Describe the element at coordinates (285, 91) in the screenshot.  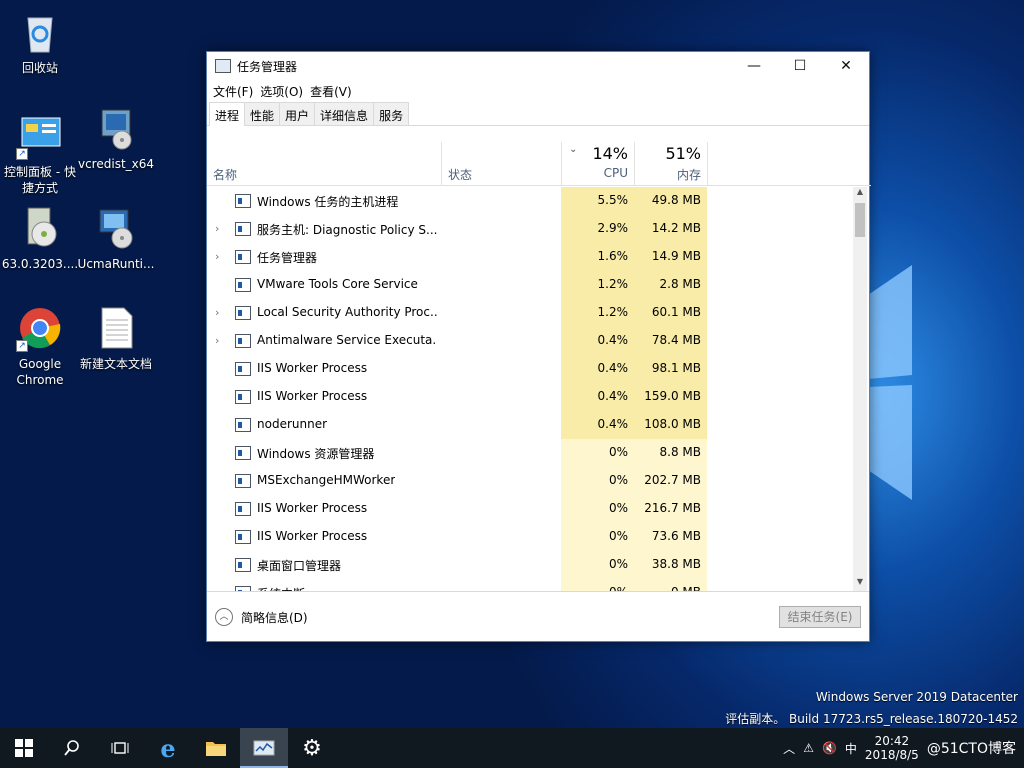
I see `menu-options: 选项(O)` at that location.